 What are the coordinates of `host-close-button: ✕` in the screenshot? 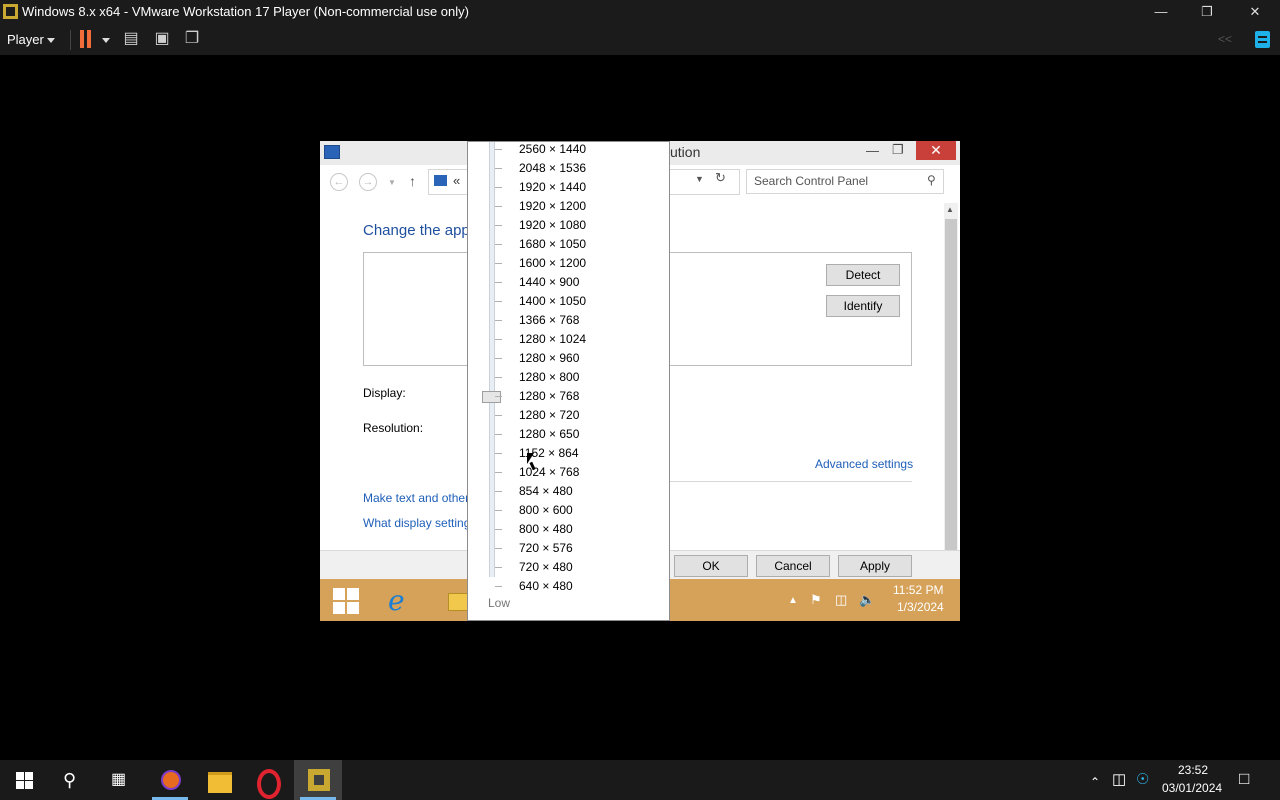 It's located at (1255, 12).